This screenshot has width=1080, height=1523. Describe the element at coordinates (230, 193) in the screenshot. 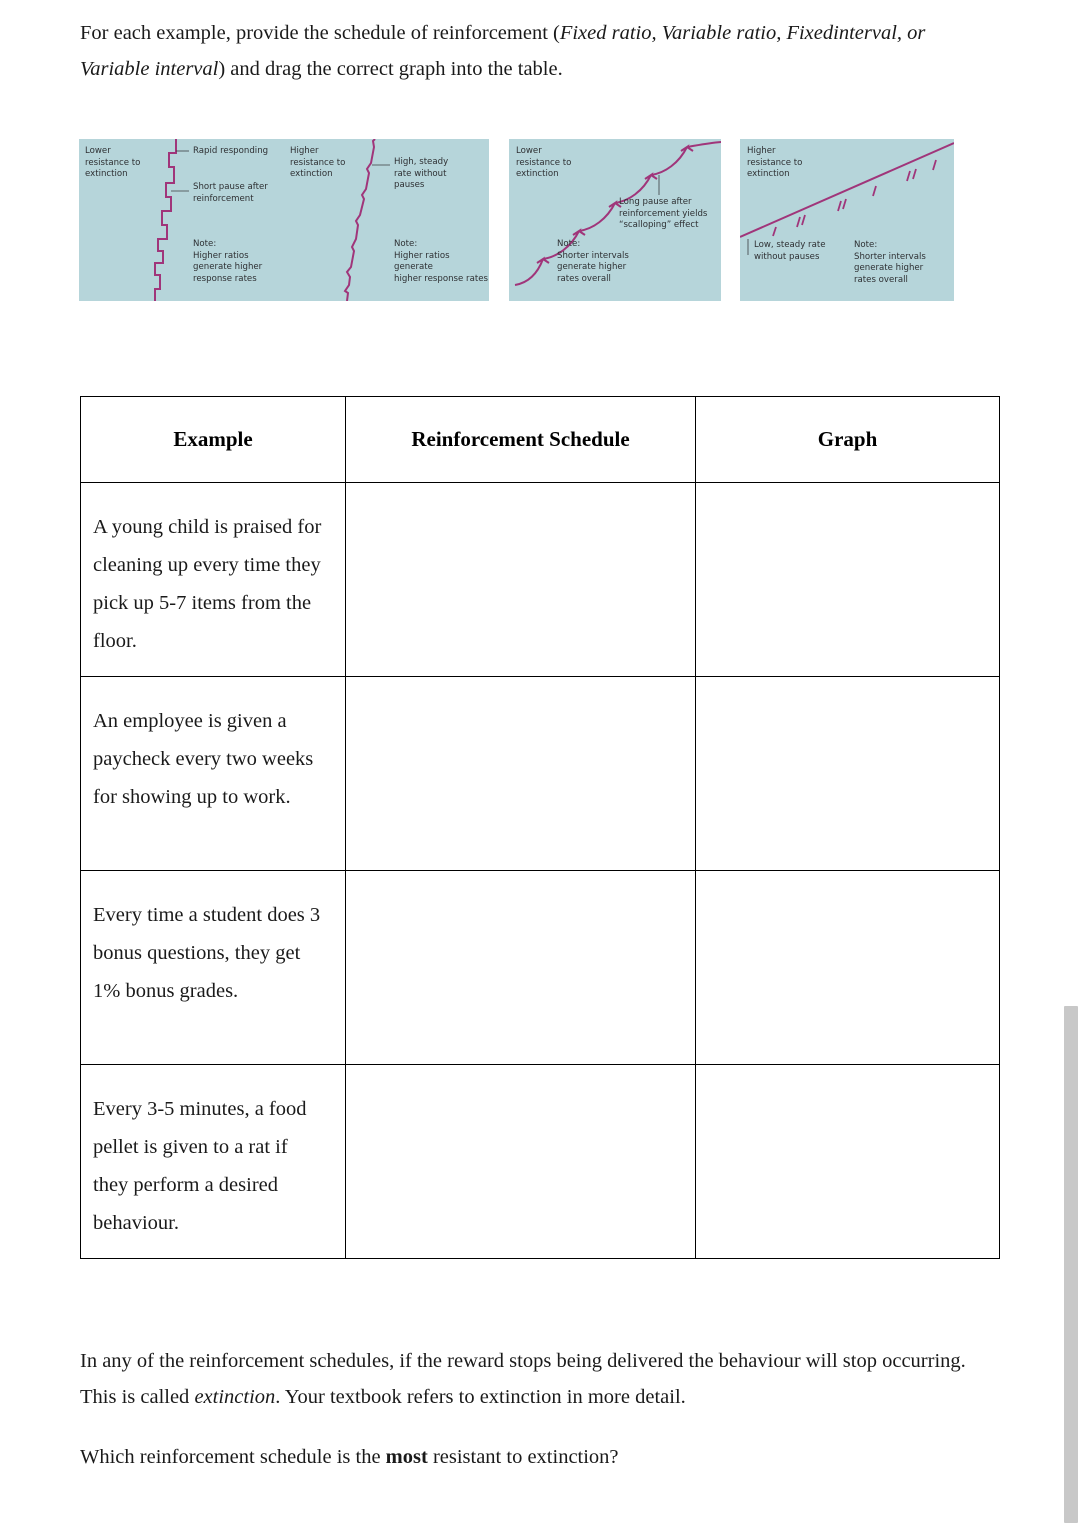

I see `fixed-ratio-callout-short-pause: Short pause after reinforcement` at that location.